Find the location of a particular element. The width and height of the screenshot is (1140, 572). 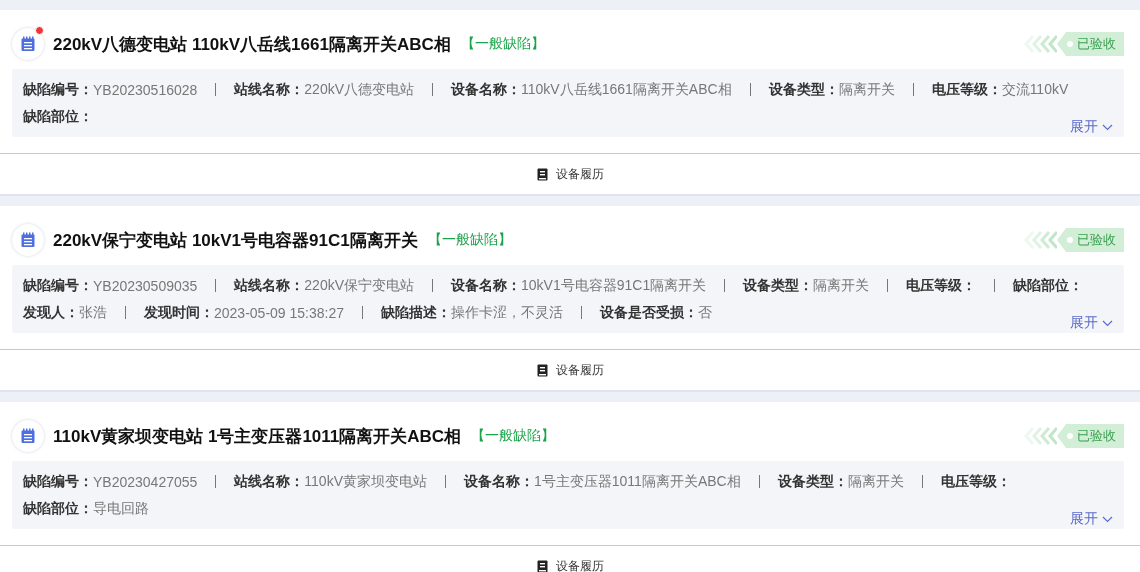

field-value: 张浩 is located at coordinates (93, 312).